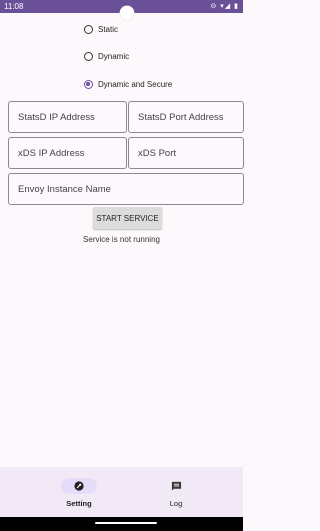 Image resolution: width=320 pixels, height=531 pixels. What do you see at coordinates (51, 153) in the screenshot?
I see `xds-ip-placeholder: xDS IP Address` at bounding box center [51, 153].